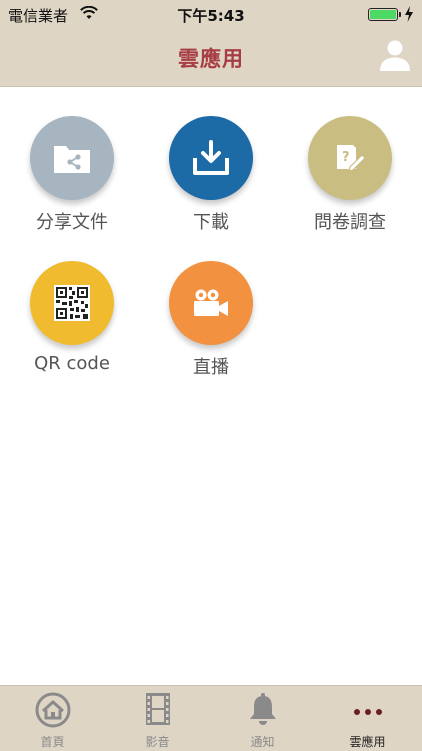 Image resolution: width=422 pixels, height=751 pixels. What do you see at coordinates (157, 742) in the screenshot?
I see `tab-label: 影音` at bounding box center [157, 742].